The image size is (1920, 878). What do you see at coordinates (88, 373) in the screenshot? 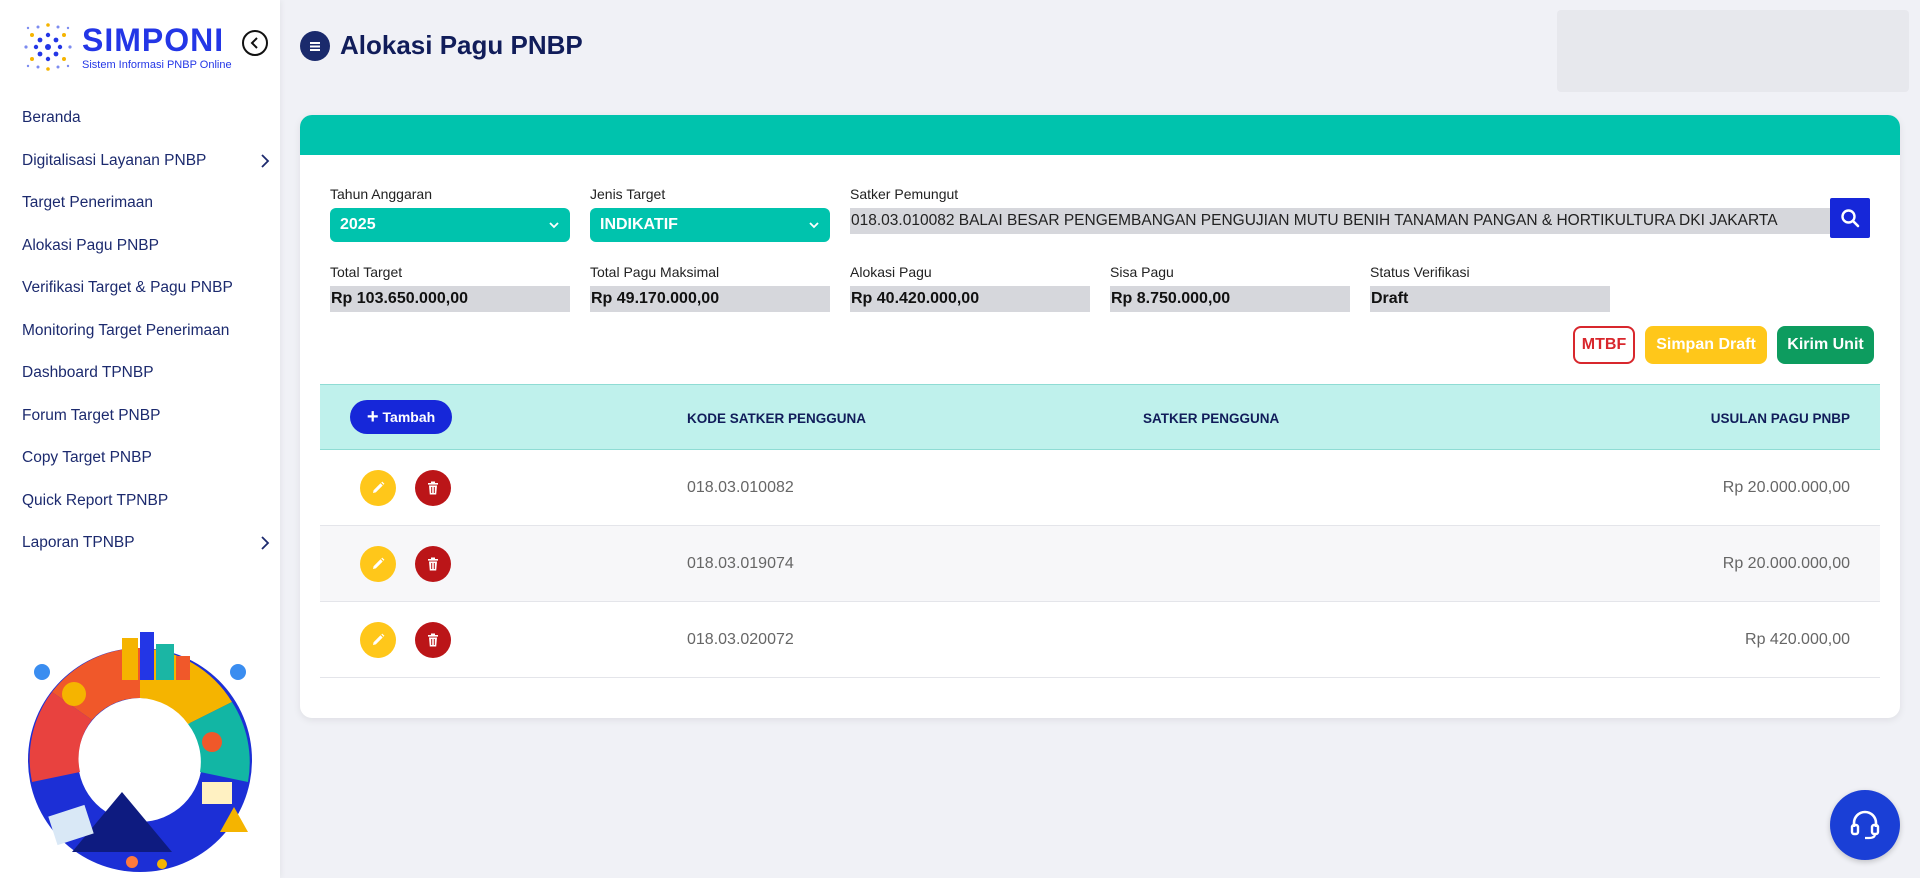
I see `sidebar-item-label: Dashboard TPNBP` at bounding box center [88, 373].